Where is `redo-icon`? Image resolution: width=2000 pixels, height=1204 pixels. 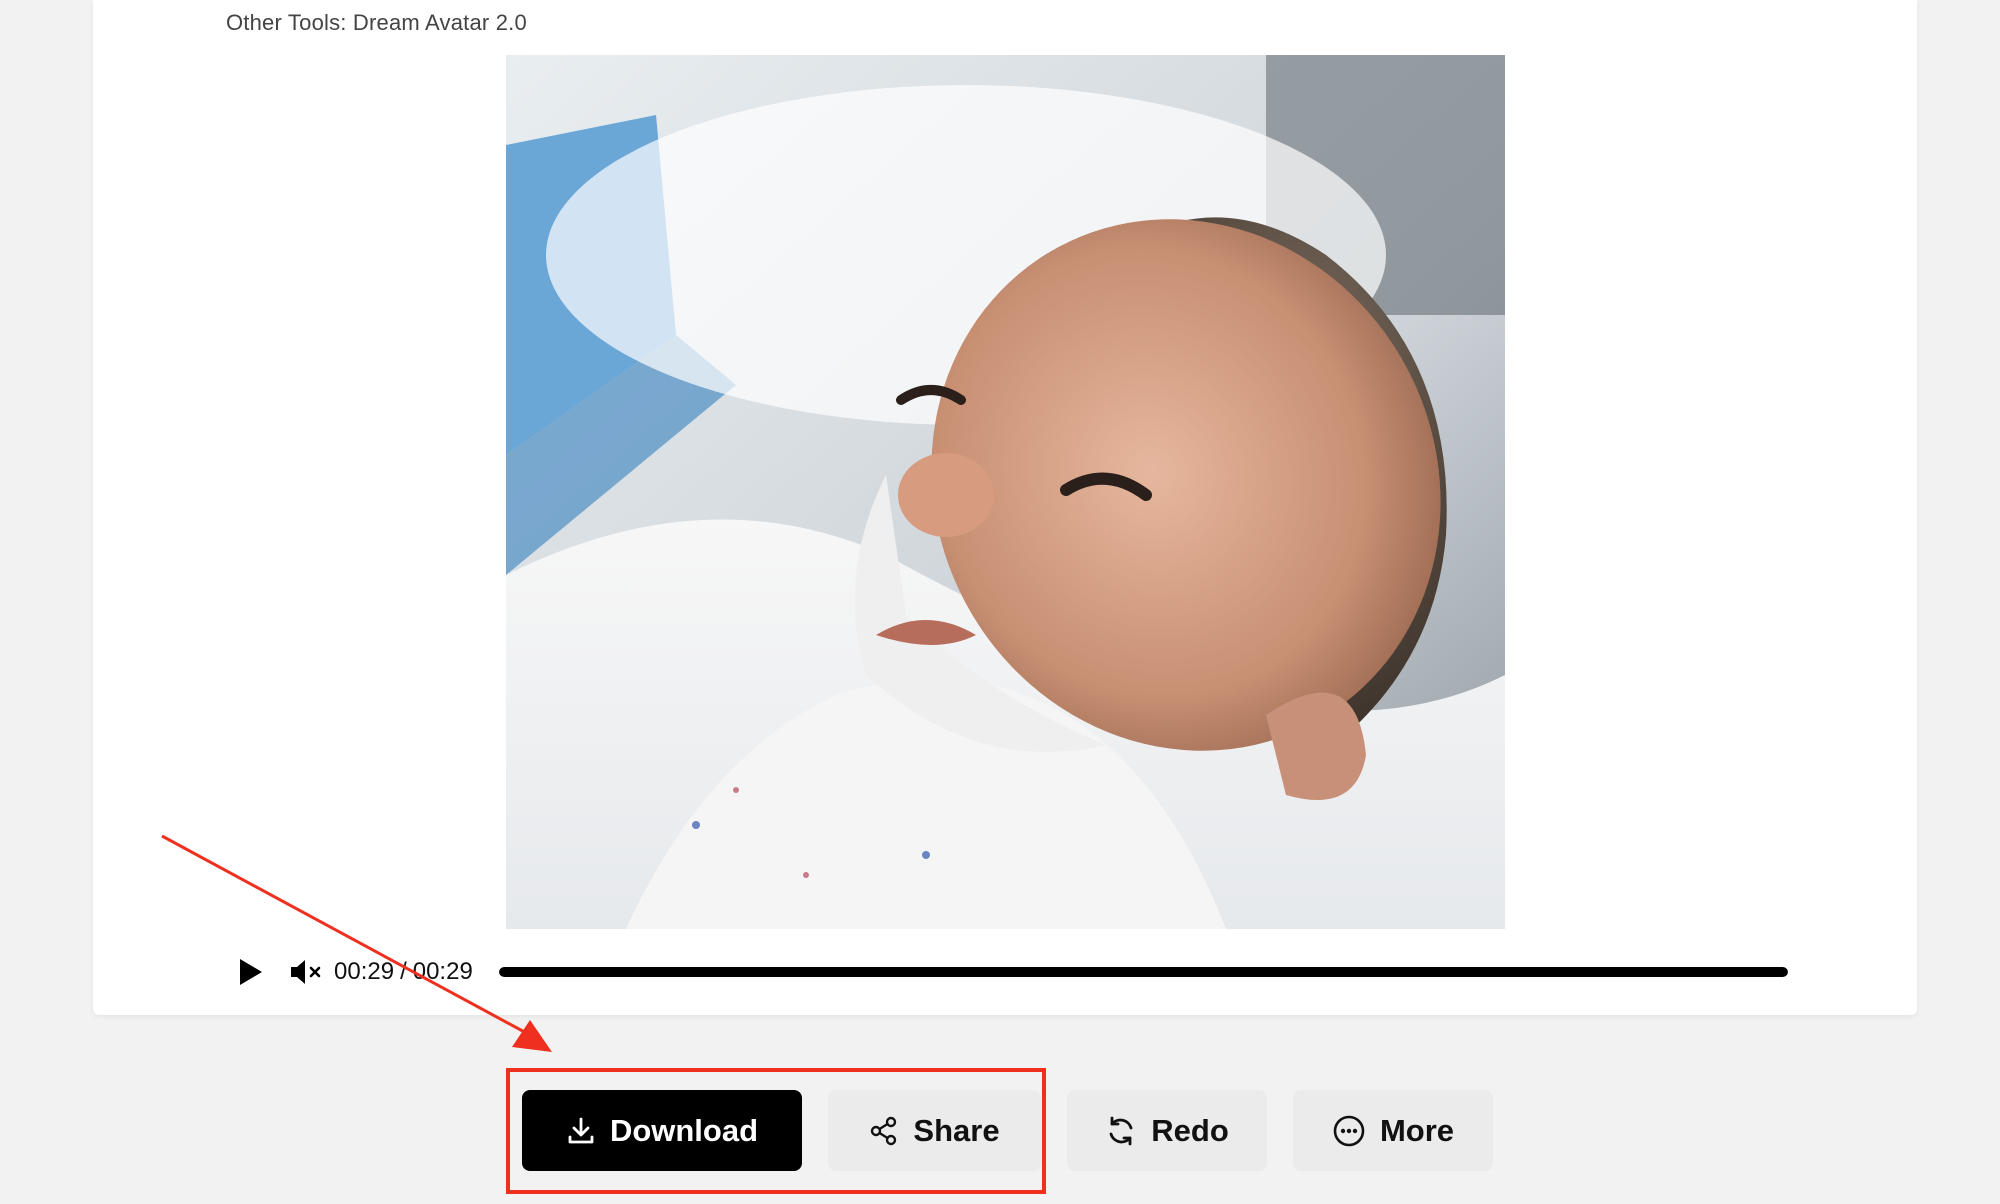 redo-icon is located at coordinates (1121, 1130).